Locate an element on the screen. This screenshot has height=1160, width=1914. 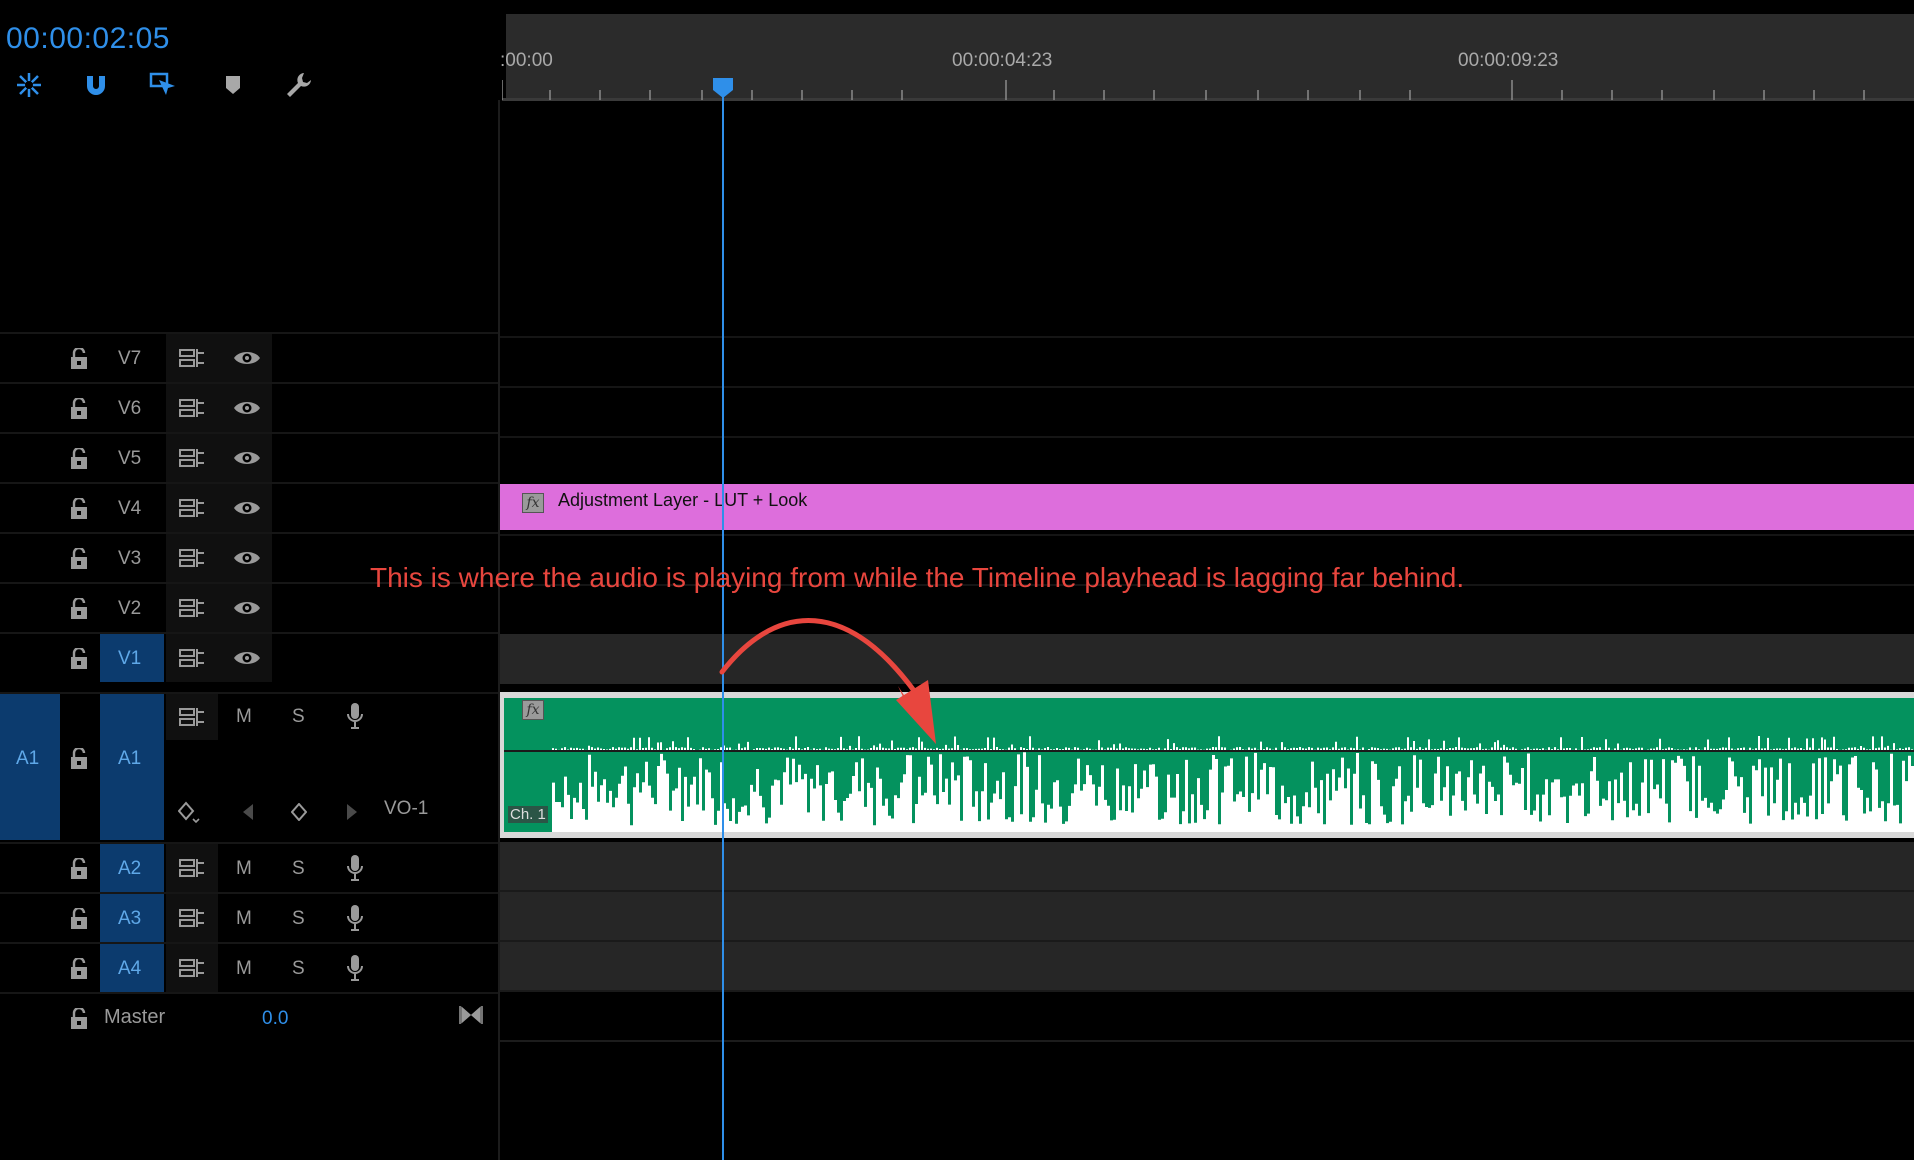
solo-track-a1-button: S is located at coordinates (298, 717).